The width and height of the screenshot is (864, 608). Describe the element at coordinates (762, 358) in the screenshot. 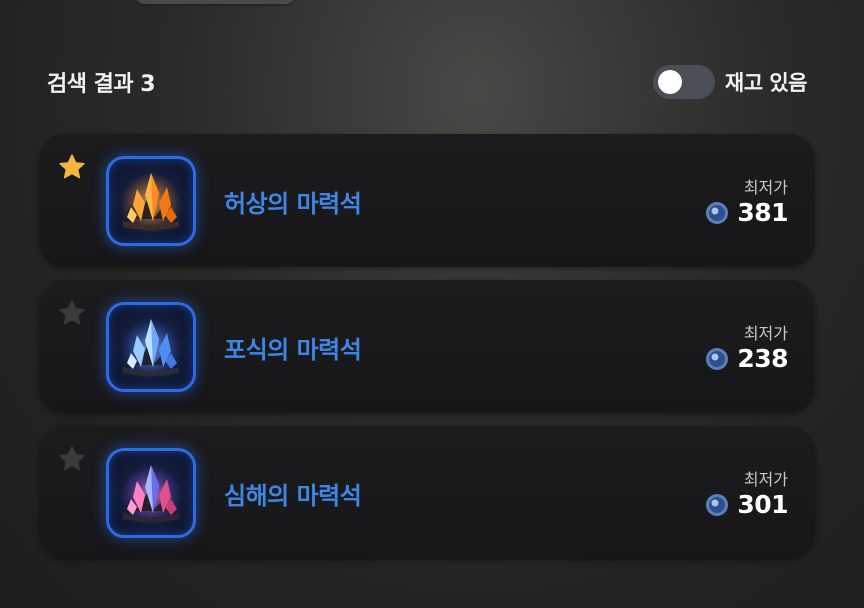

I see `price-value: 238` at that location.